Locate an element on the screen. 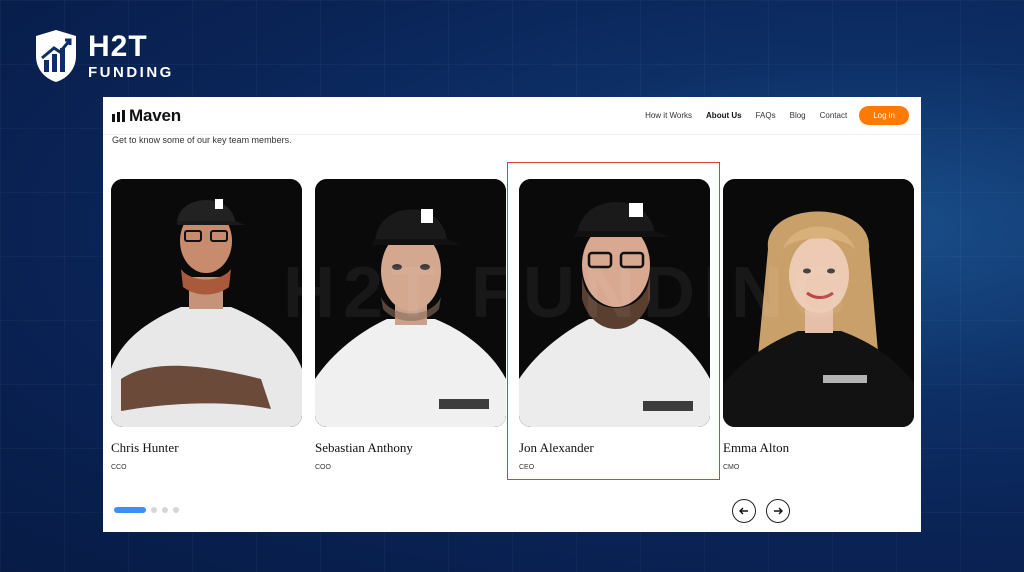  nav-how-it-works: How it Works is located at coordinates (668, 115).